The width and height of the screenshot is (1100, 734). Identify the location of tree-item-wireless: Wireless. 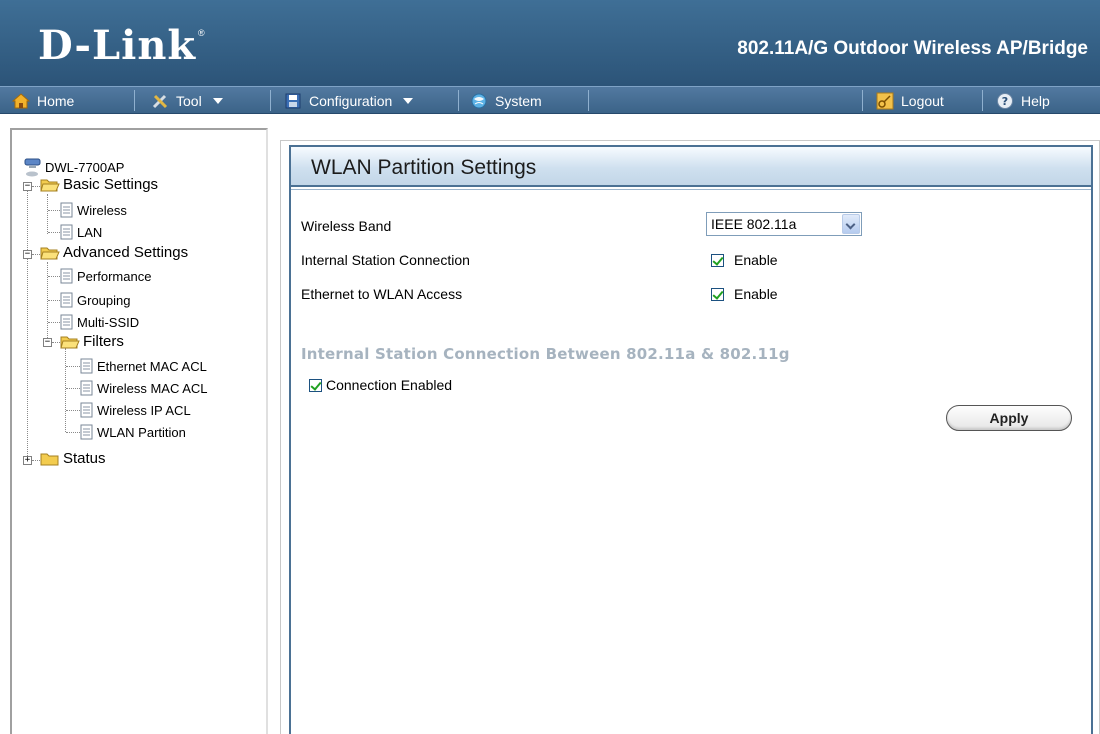
(93, 210).